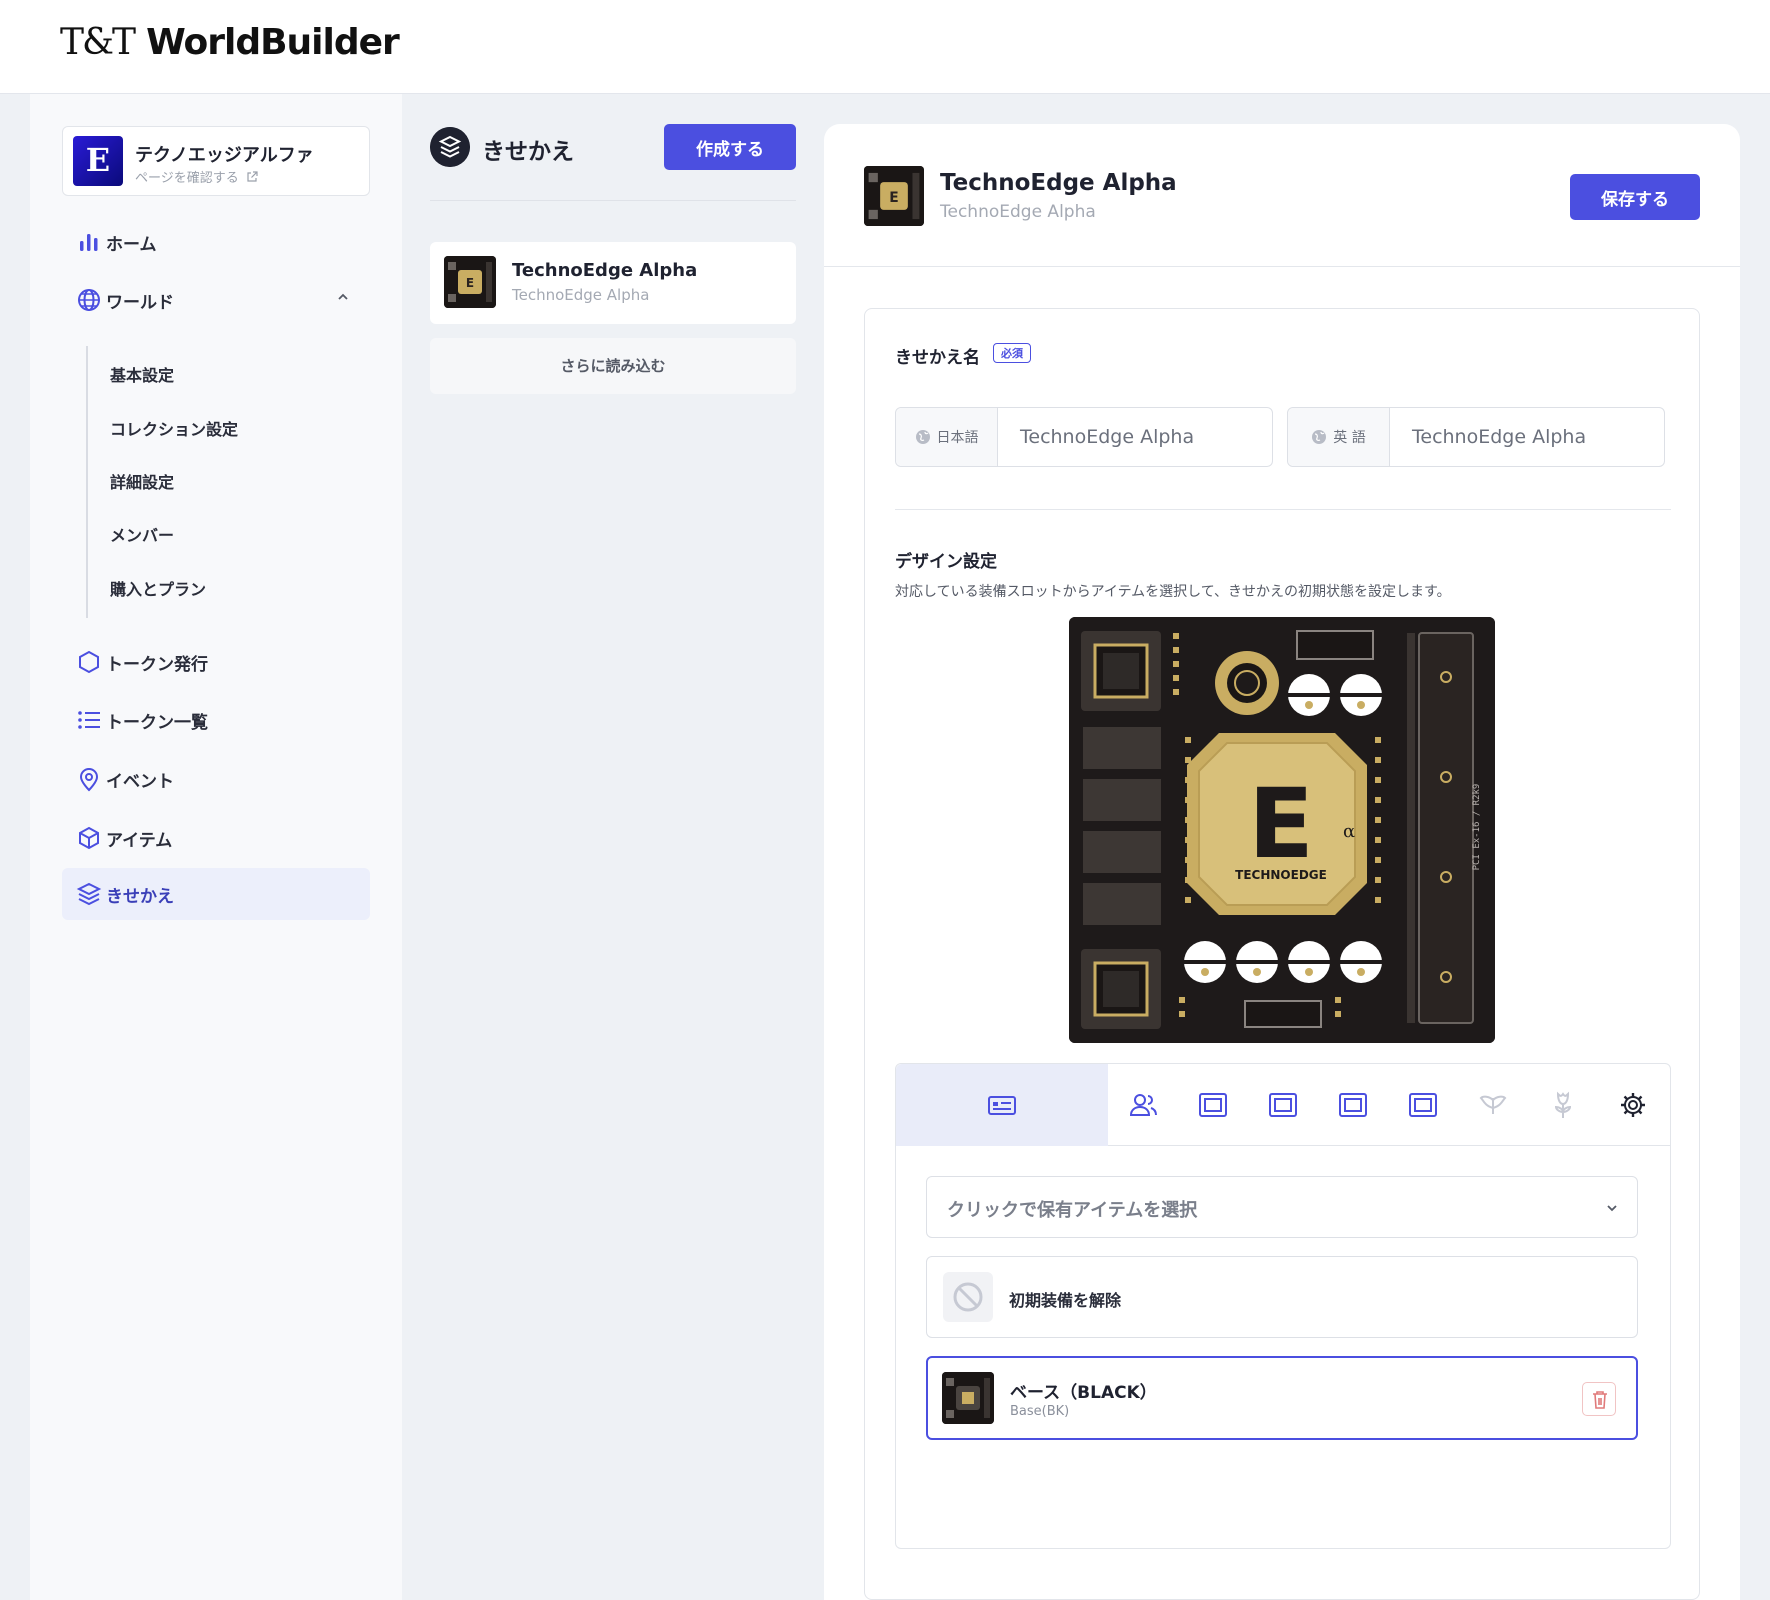  I want to click on unequip-option: 初期装備を解除, so click(1282, 1297).